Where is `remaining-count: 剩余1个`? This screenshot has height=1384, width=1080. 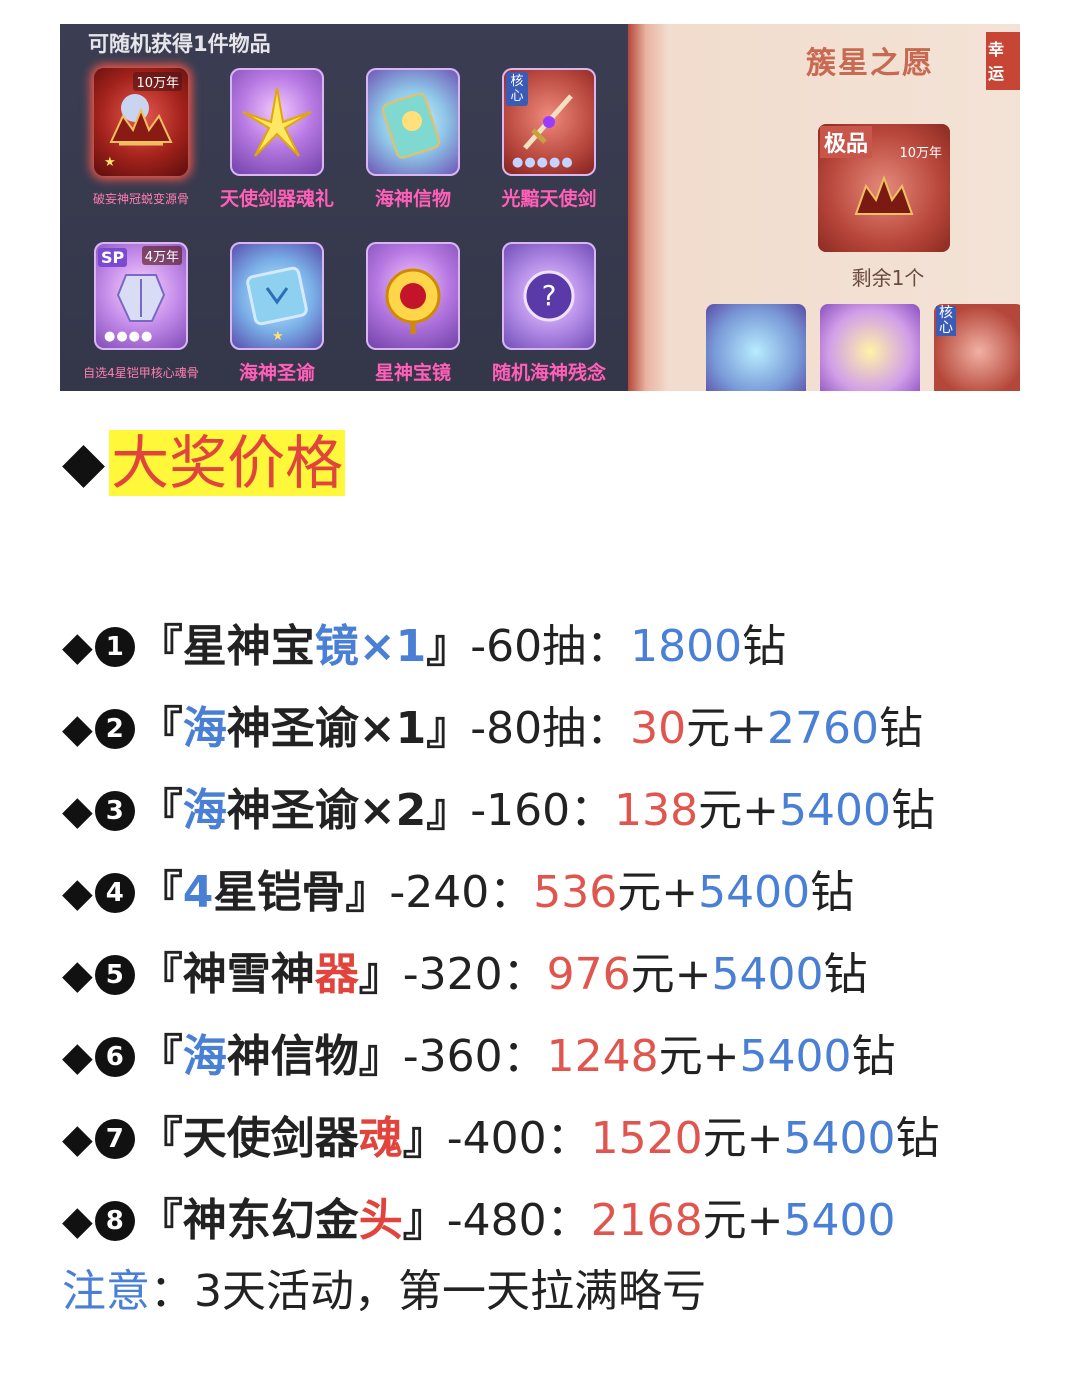
remaining-count: 剩余1个 is located at coordinates (888, 278).